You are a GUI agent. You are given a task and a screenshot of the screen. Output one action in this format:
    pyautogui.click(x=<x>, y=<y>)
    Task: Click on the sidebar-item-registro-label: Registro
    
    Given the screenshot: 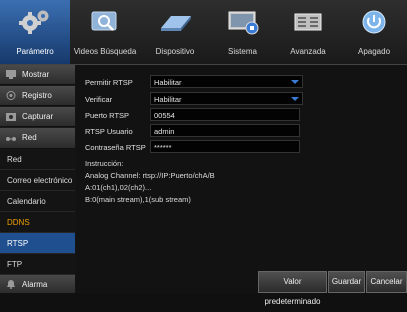 What is the action you would take?
    pyautogui.click(x=37, y=95)
    